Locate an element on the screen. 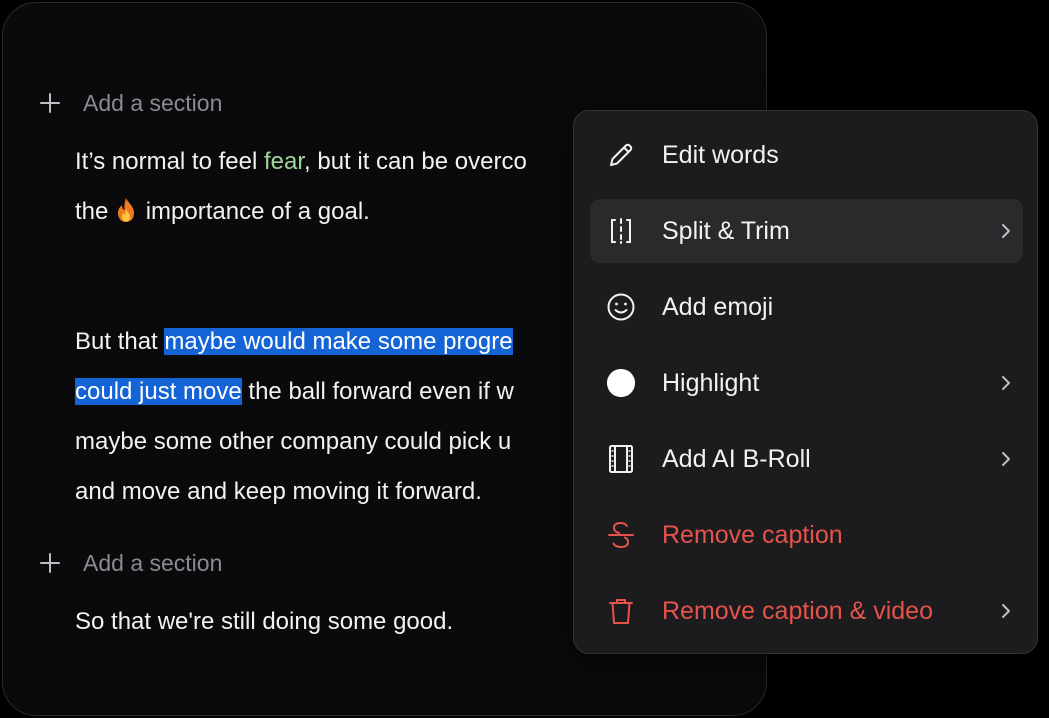 This screenshot has width=1049, height=718. menu-item-remove-caption: Remove caption is located at coordinates (806, 535).